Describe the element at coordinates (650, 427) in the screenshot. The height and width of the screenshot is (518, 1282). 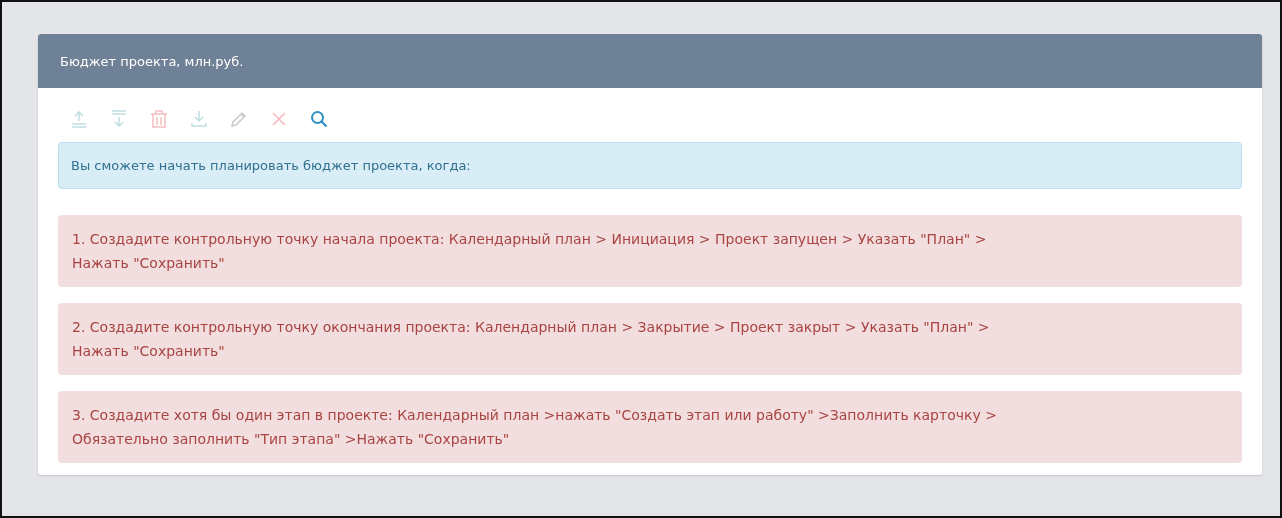
I see `condition-alert: 3. Создадите хотя бы один этап в проекте: Календарный план >нажать "Создать этап или работу" >Заполнить карточку > Обязательно заполнить "Тип этапа" >Нажать "Сохранить"` at that location.